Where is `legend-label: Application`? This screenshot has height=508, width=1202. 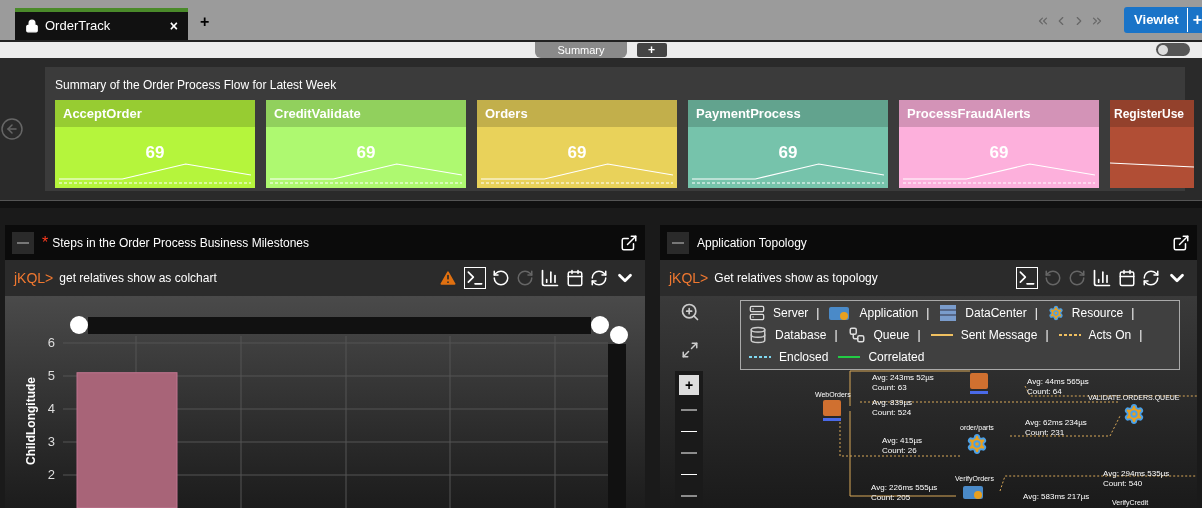 legend-label: Application is located at coordinates (889, 313).